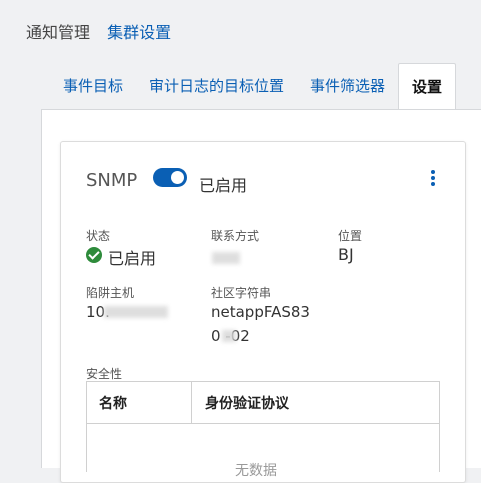  What do you see at coordinates (223, 185) in the screenshot?
I see `toggle-label: 已启用` at bounding box center [223, 185].